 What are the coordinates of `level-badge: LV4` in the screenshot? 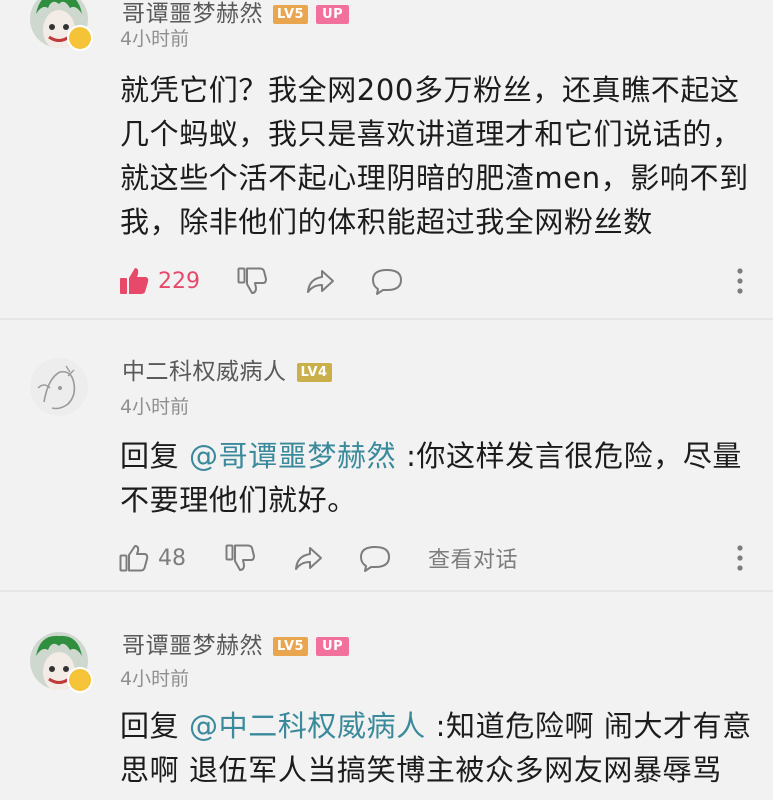 It's located at (314, 372).